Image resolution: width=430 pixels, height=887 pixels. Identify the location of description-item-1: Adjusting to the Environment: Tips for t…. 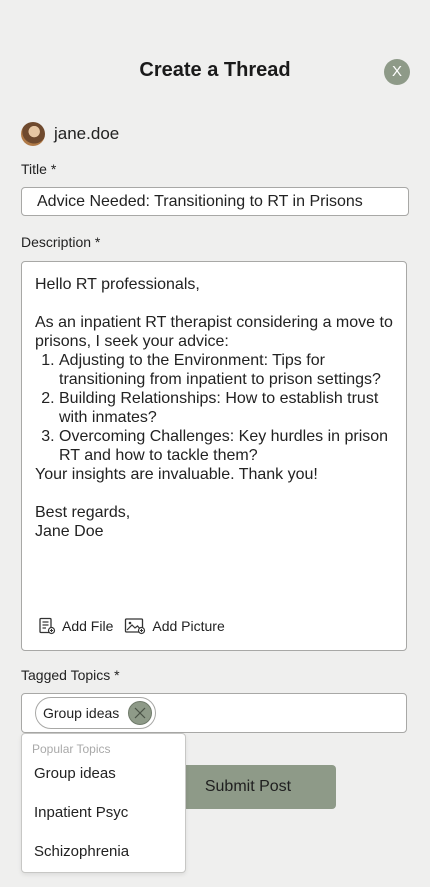
(227, 370).